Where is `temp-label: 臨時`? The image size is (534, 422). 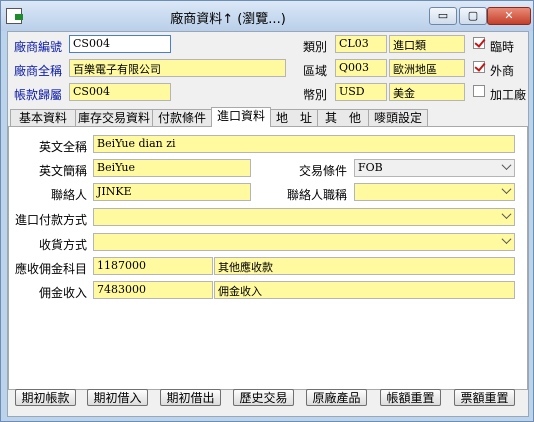 temp-label: 臨時 is located at coordinates (502, 47).